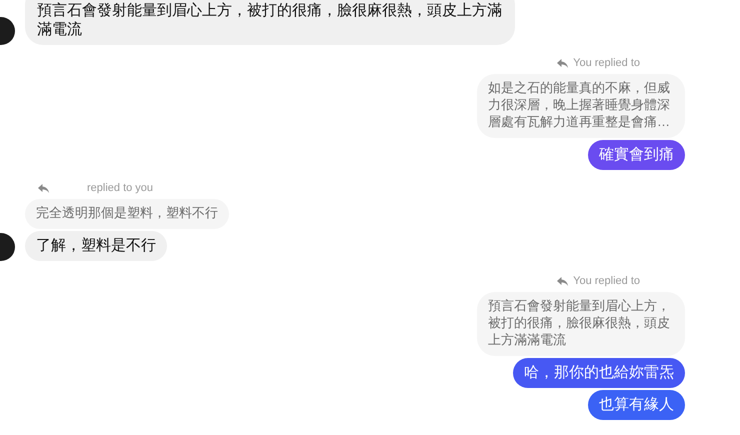 Image resolution: width=740 pixels, height=435 pixels. I want to click on quoted-message: 預言石會發射能量到眉心上方，被打的很痛，臉很麻很熱，頭皮上方滿滿電流, so click(581, 324).